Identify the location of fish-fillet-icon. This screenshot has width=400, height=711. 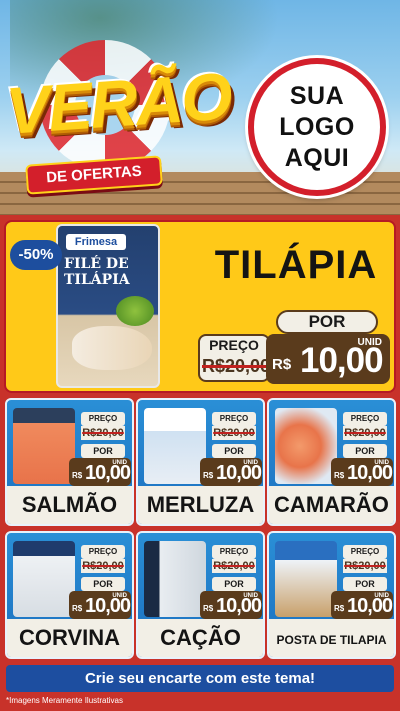
(112, 348).